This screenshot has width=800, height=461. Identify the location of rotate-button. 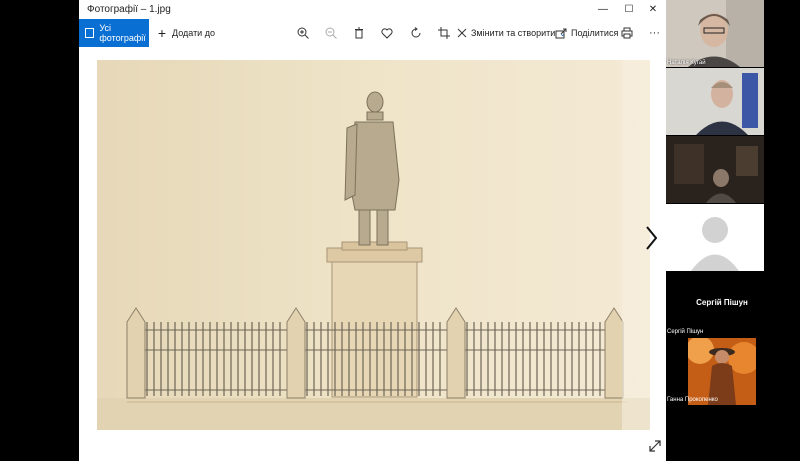
(416, 33).